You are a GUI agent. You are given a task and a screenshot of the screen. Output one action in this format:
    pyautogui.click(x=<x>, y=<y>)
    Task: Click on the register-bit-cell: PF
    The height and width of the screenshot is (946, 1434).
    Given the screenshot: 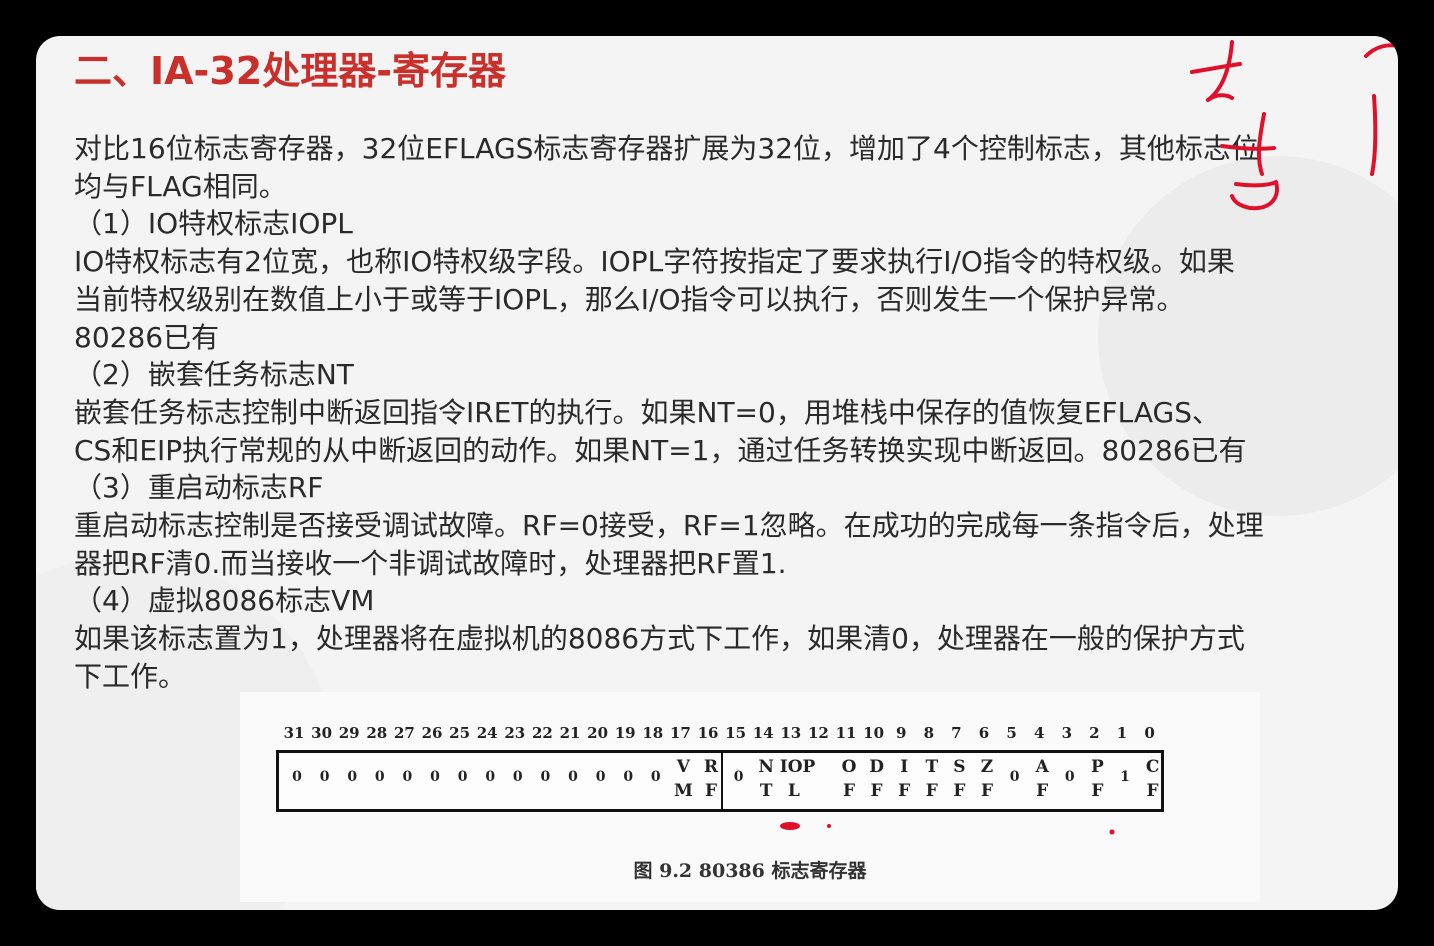 What is the action you would take?
    pyautogui.click(x=1097, y=781)
    